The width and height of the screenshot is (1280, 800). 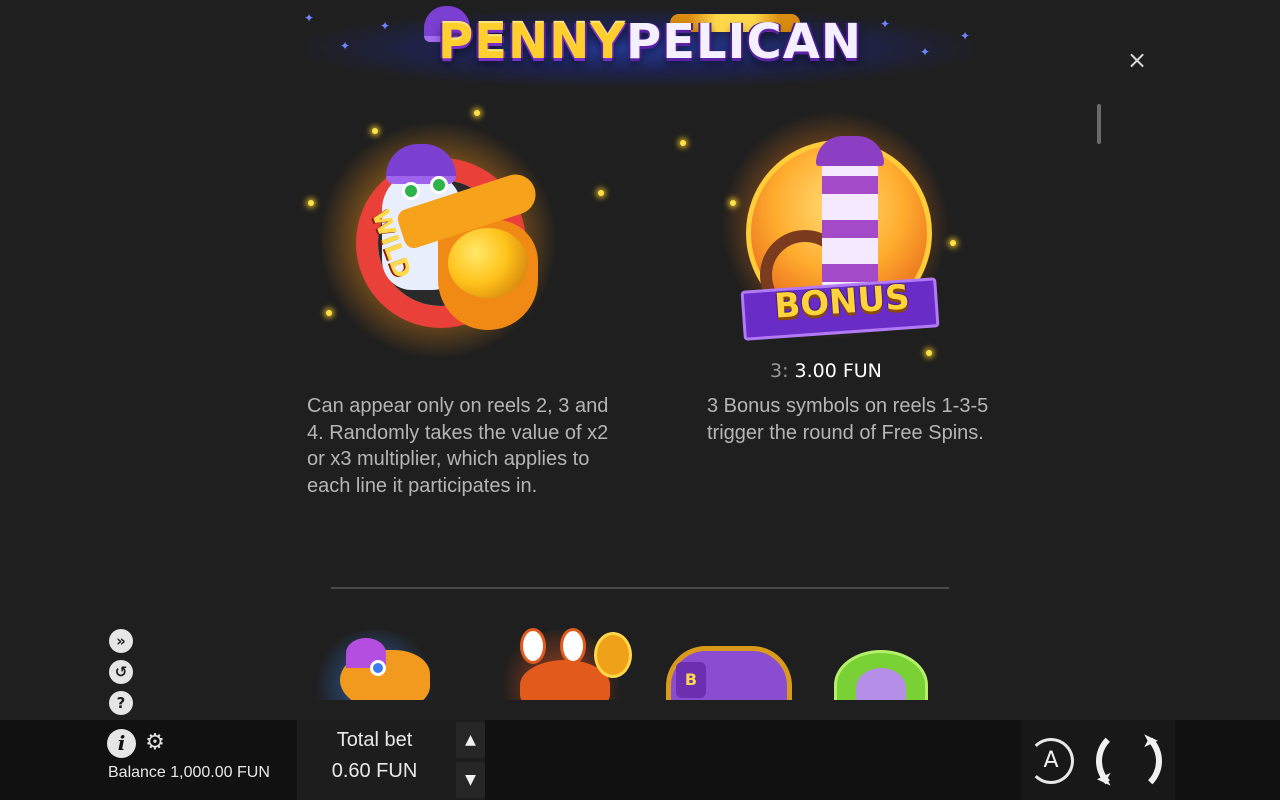 I want to click on bonus-payout: 3: 3.00 FUN, so click(x=826, y=371).